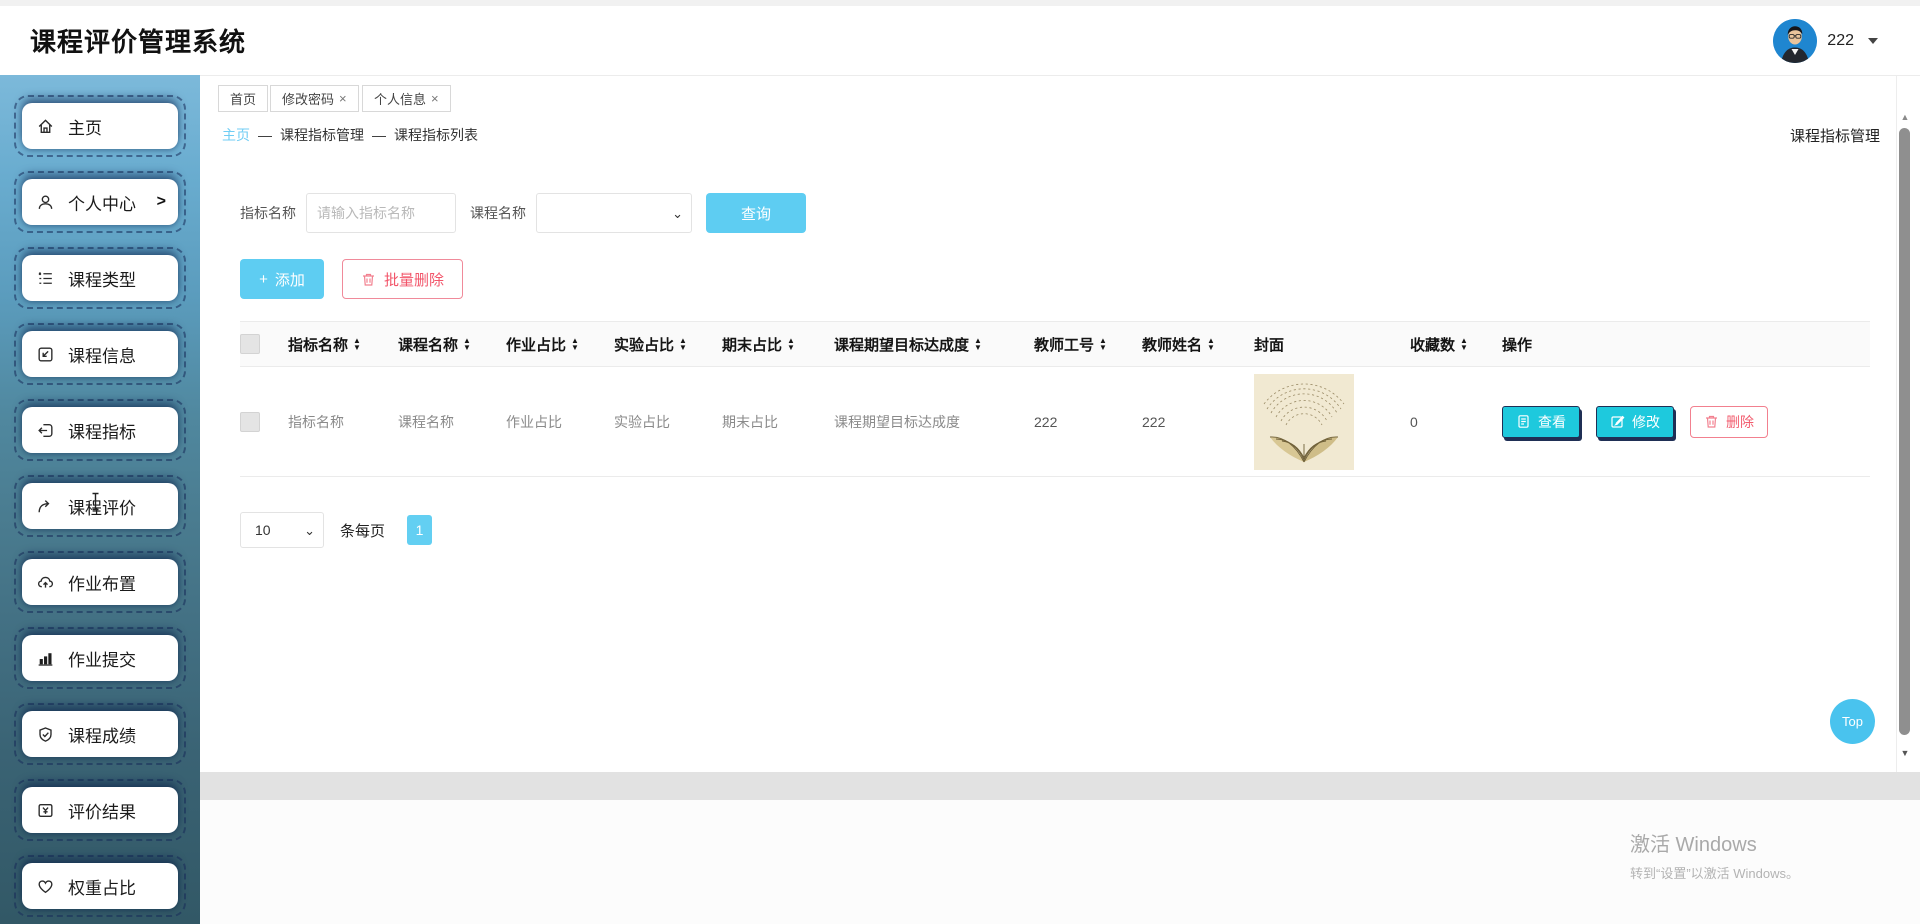  I want to click on sidebar-item-label: 课程信息, so click(102, 356).